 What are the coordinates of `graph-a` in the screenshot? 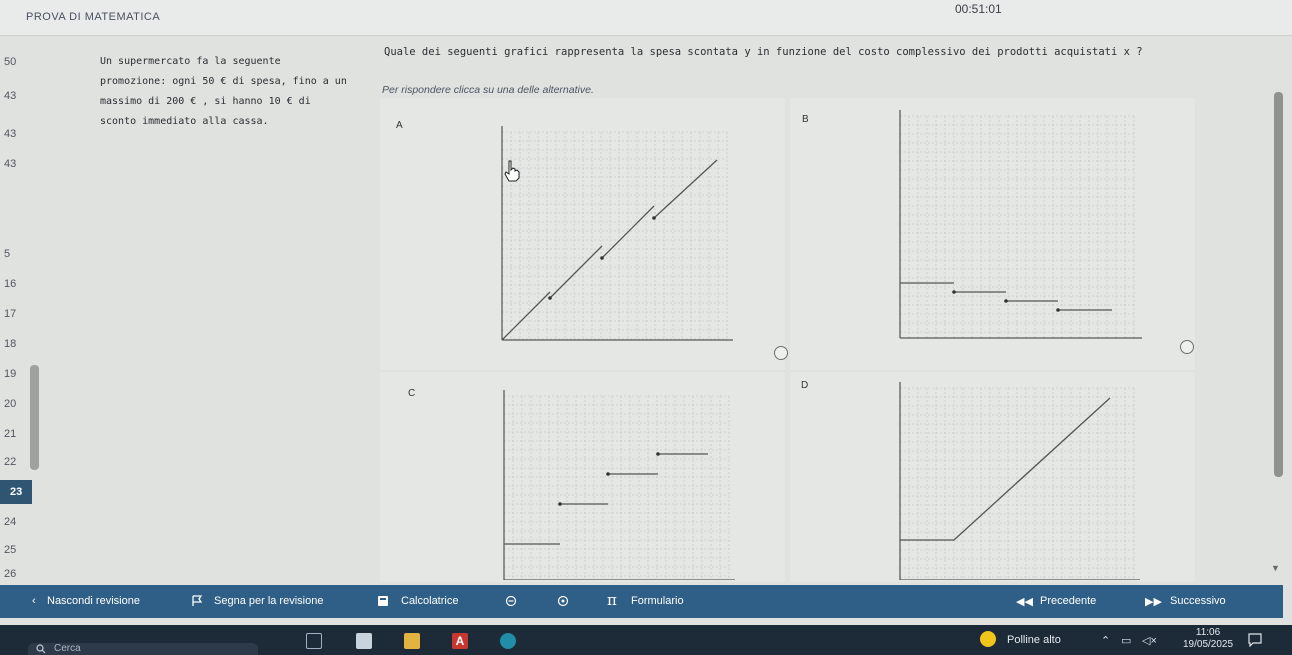 It's located at (617, 233).